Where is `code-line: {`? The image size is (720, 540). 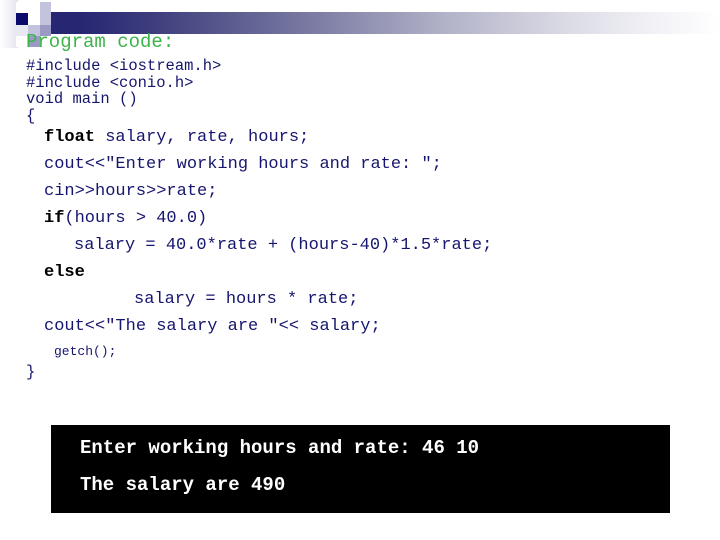
code-line: { is located at coordinates (371, 115).